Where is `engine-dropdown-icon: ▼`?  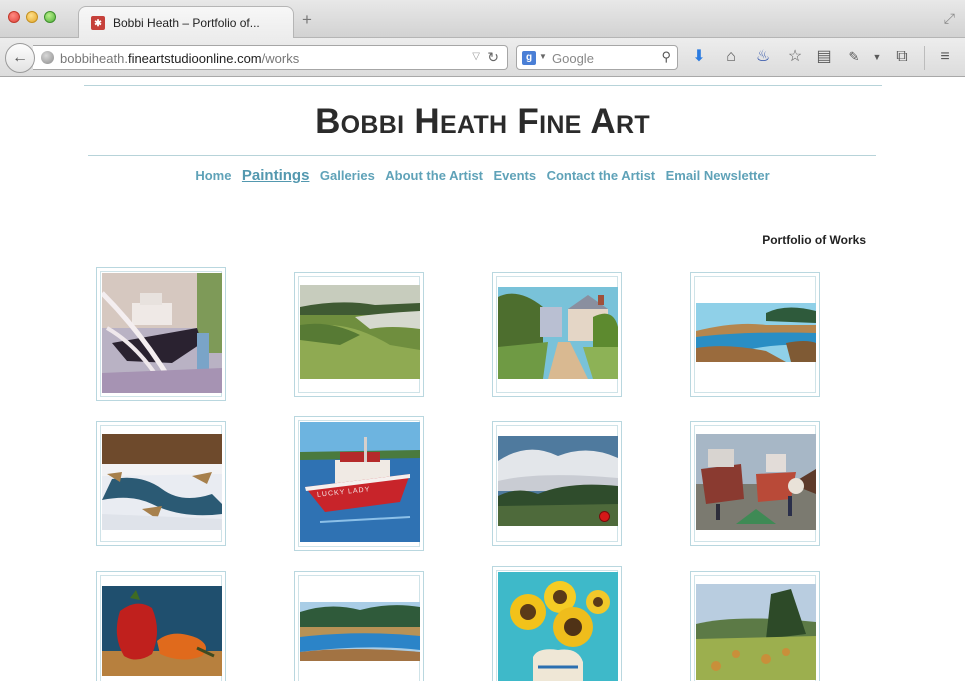 engine-dropdown-icon: ▼ is located at coordinates (543, 56).